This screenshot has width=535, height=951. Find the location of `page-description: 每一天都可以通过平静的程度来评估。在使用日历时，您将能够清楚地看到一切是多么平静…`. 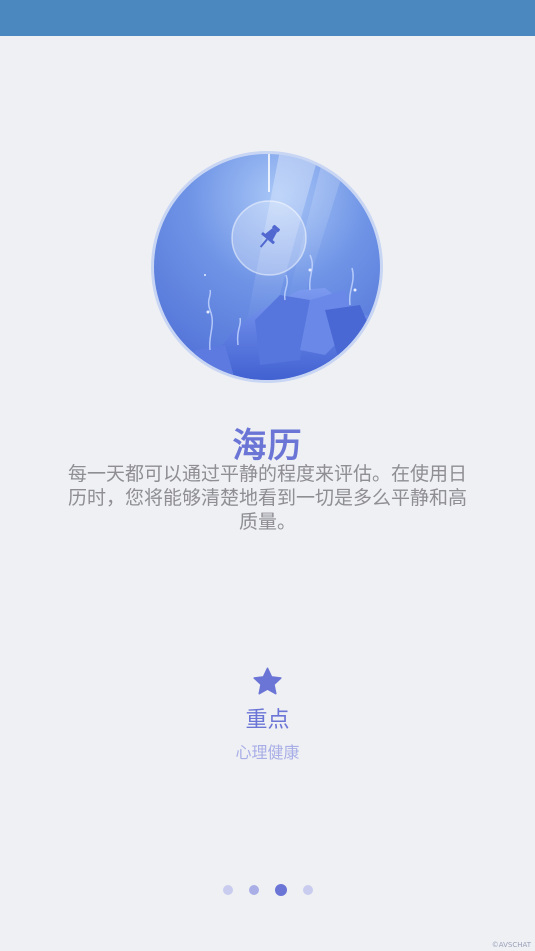

page-description: 每一天都可以通过平静的程度来评估。在使用日历时，您将能够清楚地看到一切是多么平静… is located at coordinates (267, 498).